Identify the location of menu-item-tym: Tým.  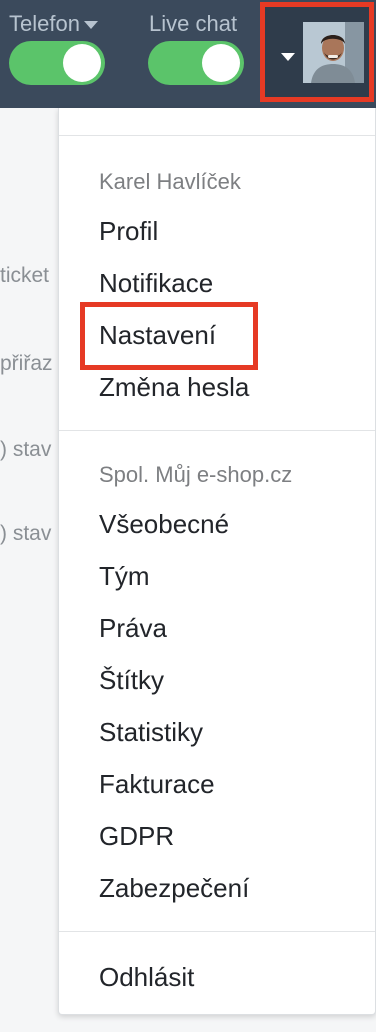
(124, 576).